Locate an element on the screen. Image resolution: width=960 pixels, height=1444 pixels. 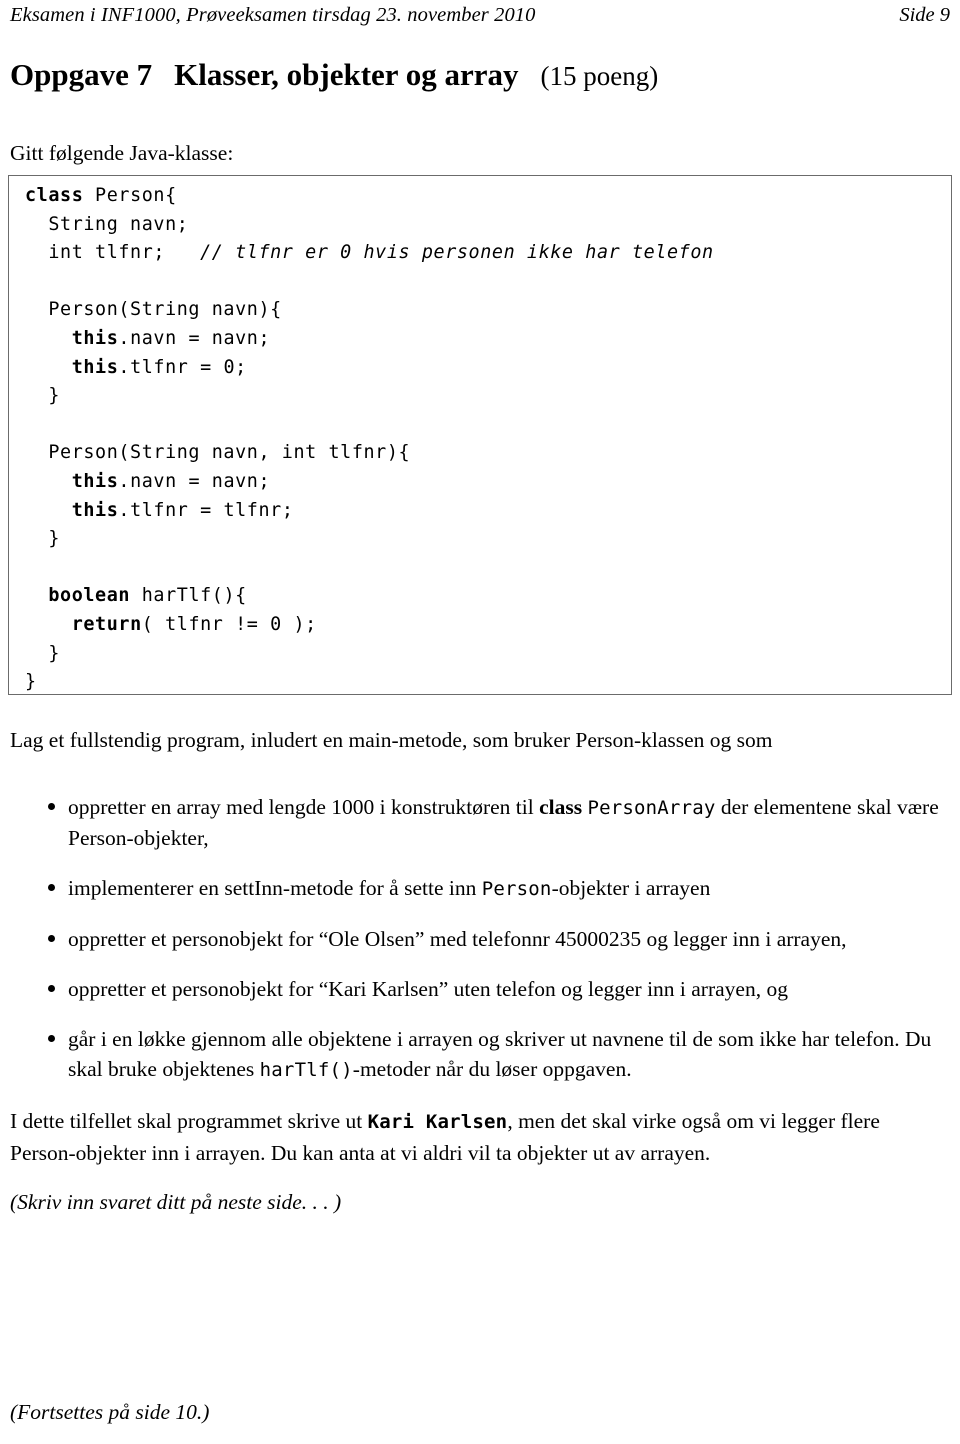
running-header-page-number: Side 9 is located at coordinates (924, 15).